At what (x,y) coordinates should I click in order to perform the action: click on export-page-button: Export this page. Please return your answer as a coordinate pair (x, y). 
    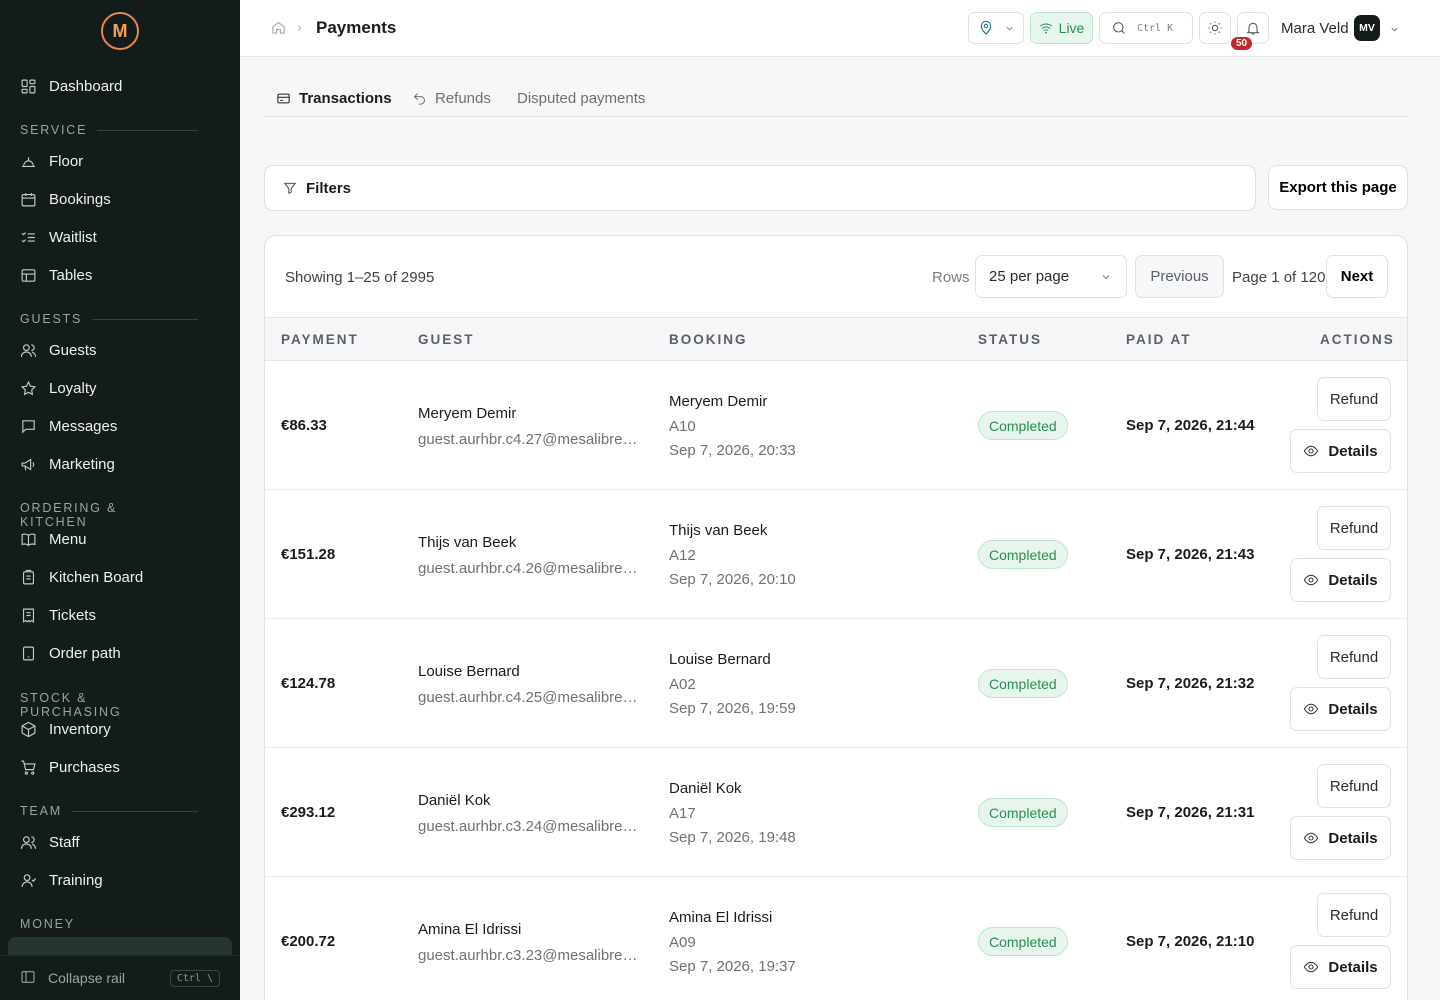
    Looking at the image, I should click on (1338, 187).